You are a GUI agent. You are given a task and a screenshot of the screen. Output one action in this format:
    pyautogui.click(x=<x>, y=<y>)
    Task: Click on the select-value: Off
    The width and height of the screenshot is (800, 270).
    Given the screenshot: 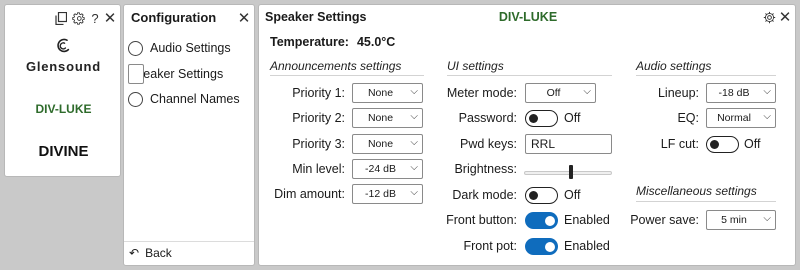 What is the action you would take?
    pyautogui.click(x=553, y=93)
    